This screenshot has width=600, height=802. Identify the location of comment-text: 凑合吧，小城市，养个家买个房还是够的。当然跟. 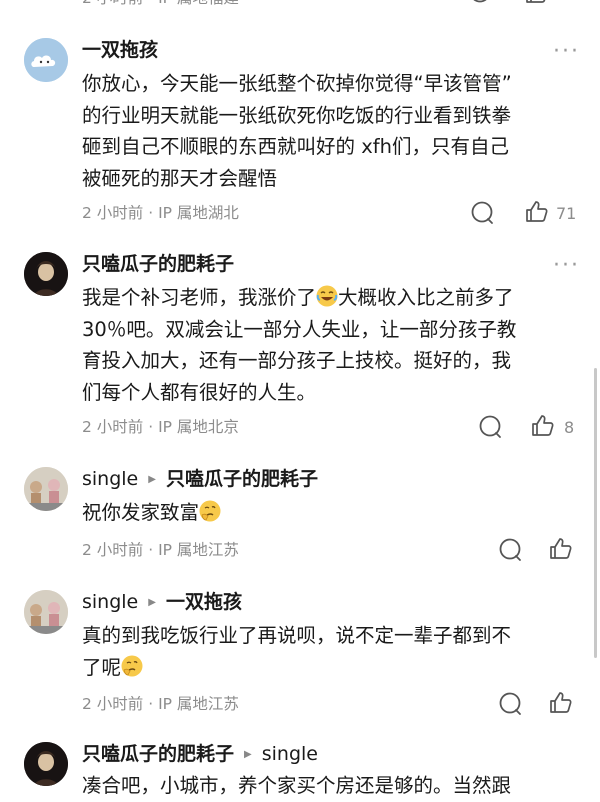
(297, 785).